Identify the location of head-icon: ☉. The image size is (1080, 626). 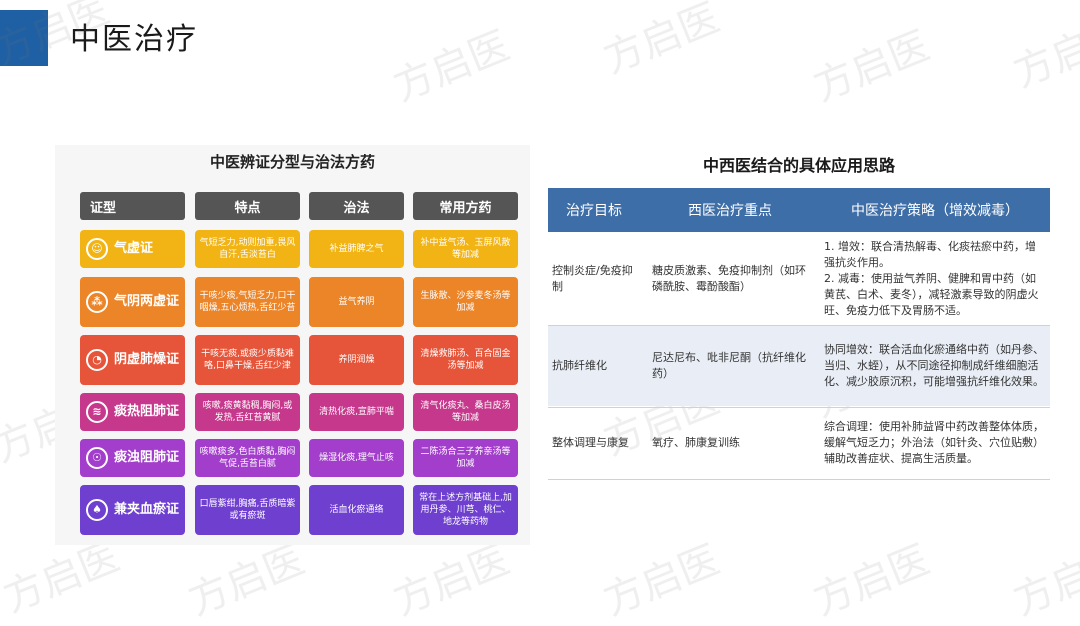
(97, 458).